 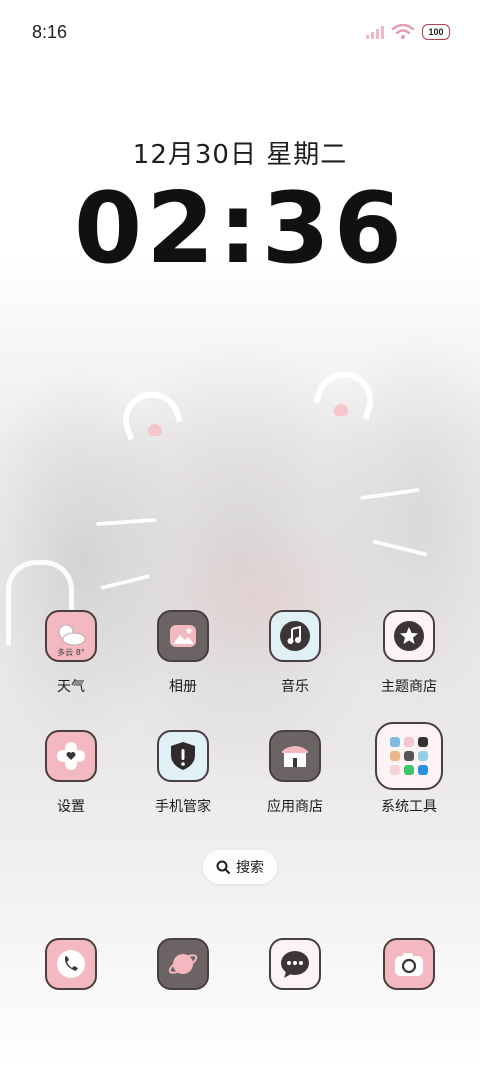 I want to click on dock-camera, so click(x=409, y=964).